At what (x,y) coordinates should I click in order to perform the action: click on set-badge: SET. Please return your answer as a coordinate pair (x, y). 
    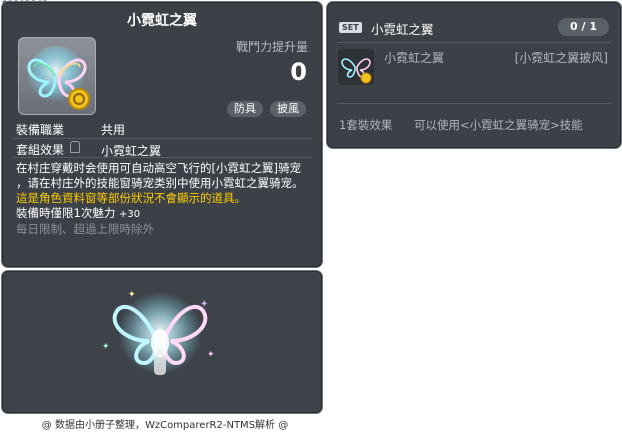
    Looking at the image, I should click on (350, 27).